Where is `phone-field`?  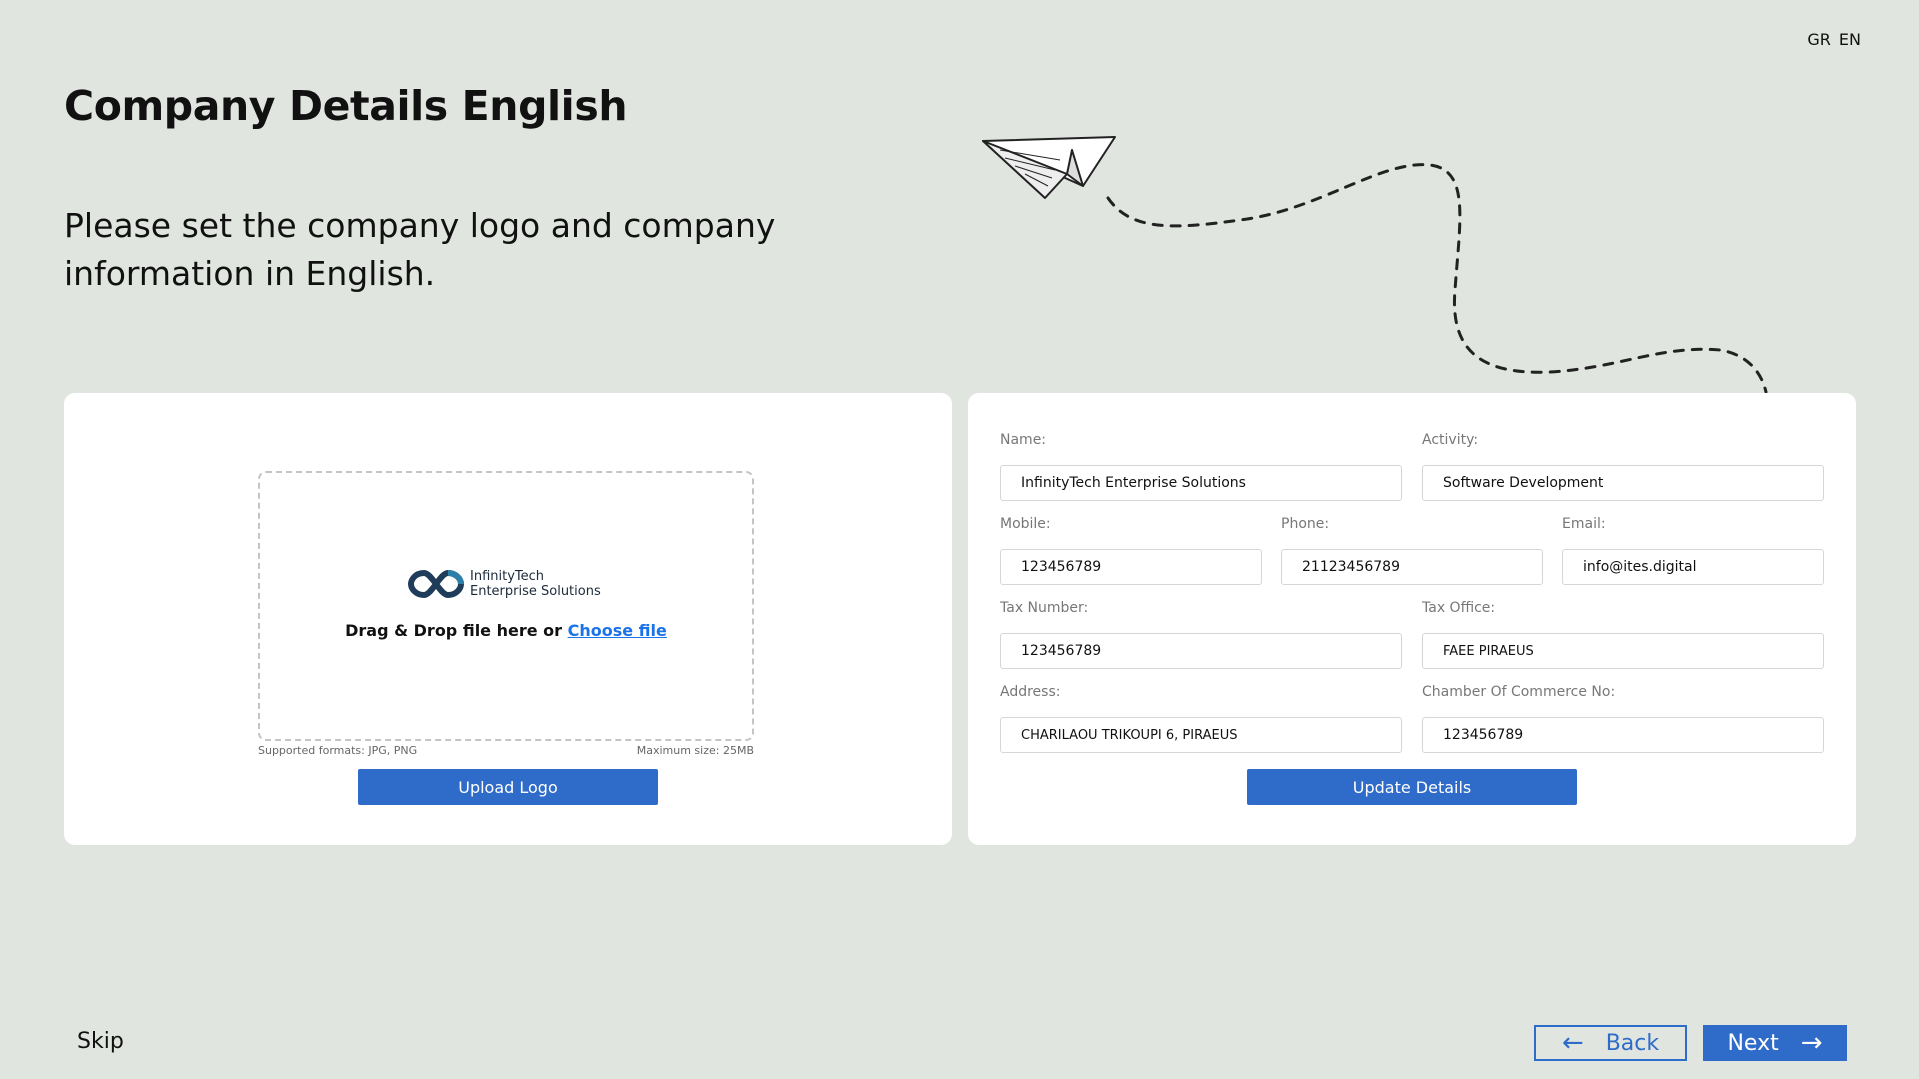
phone-field is located at coordinates (1412, 567).